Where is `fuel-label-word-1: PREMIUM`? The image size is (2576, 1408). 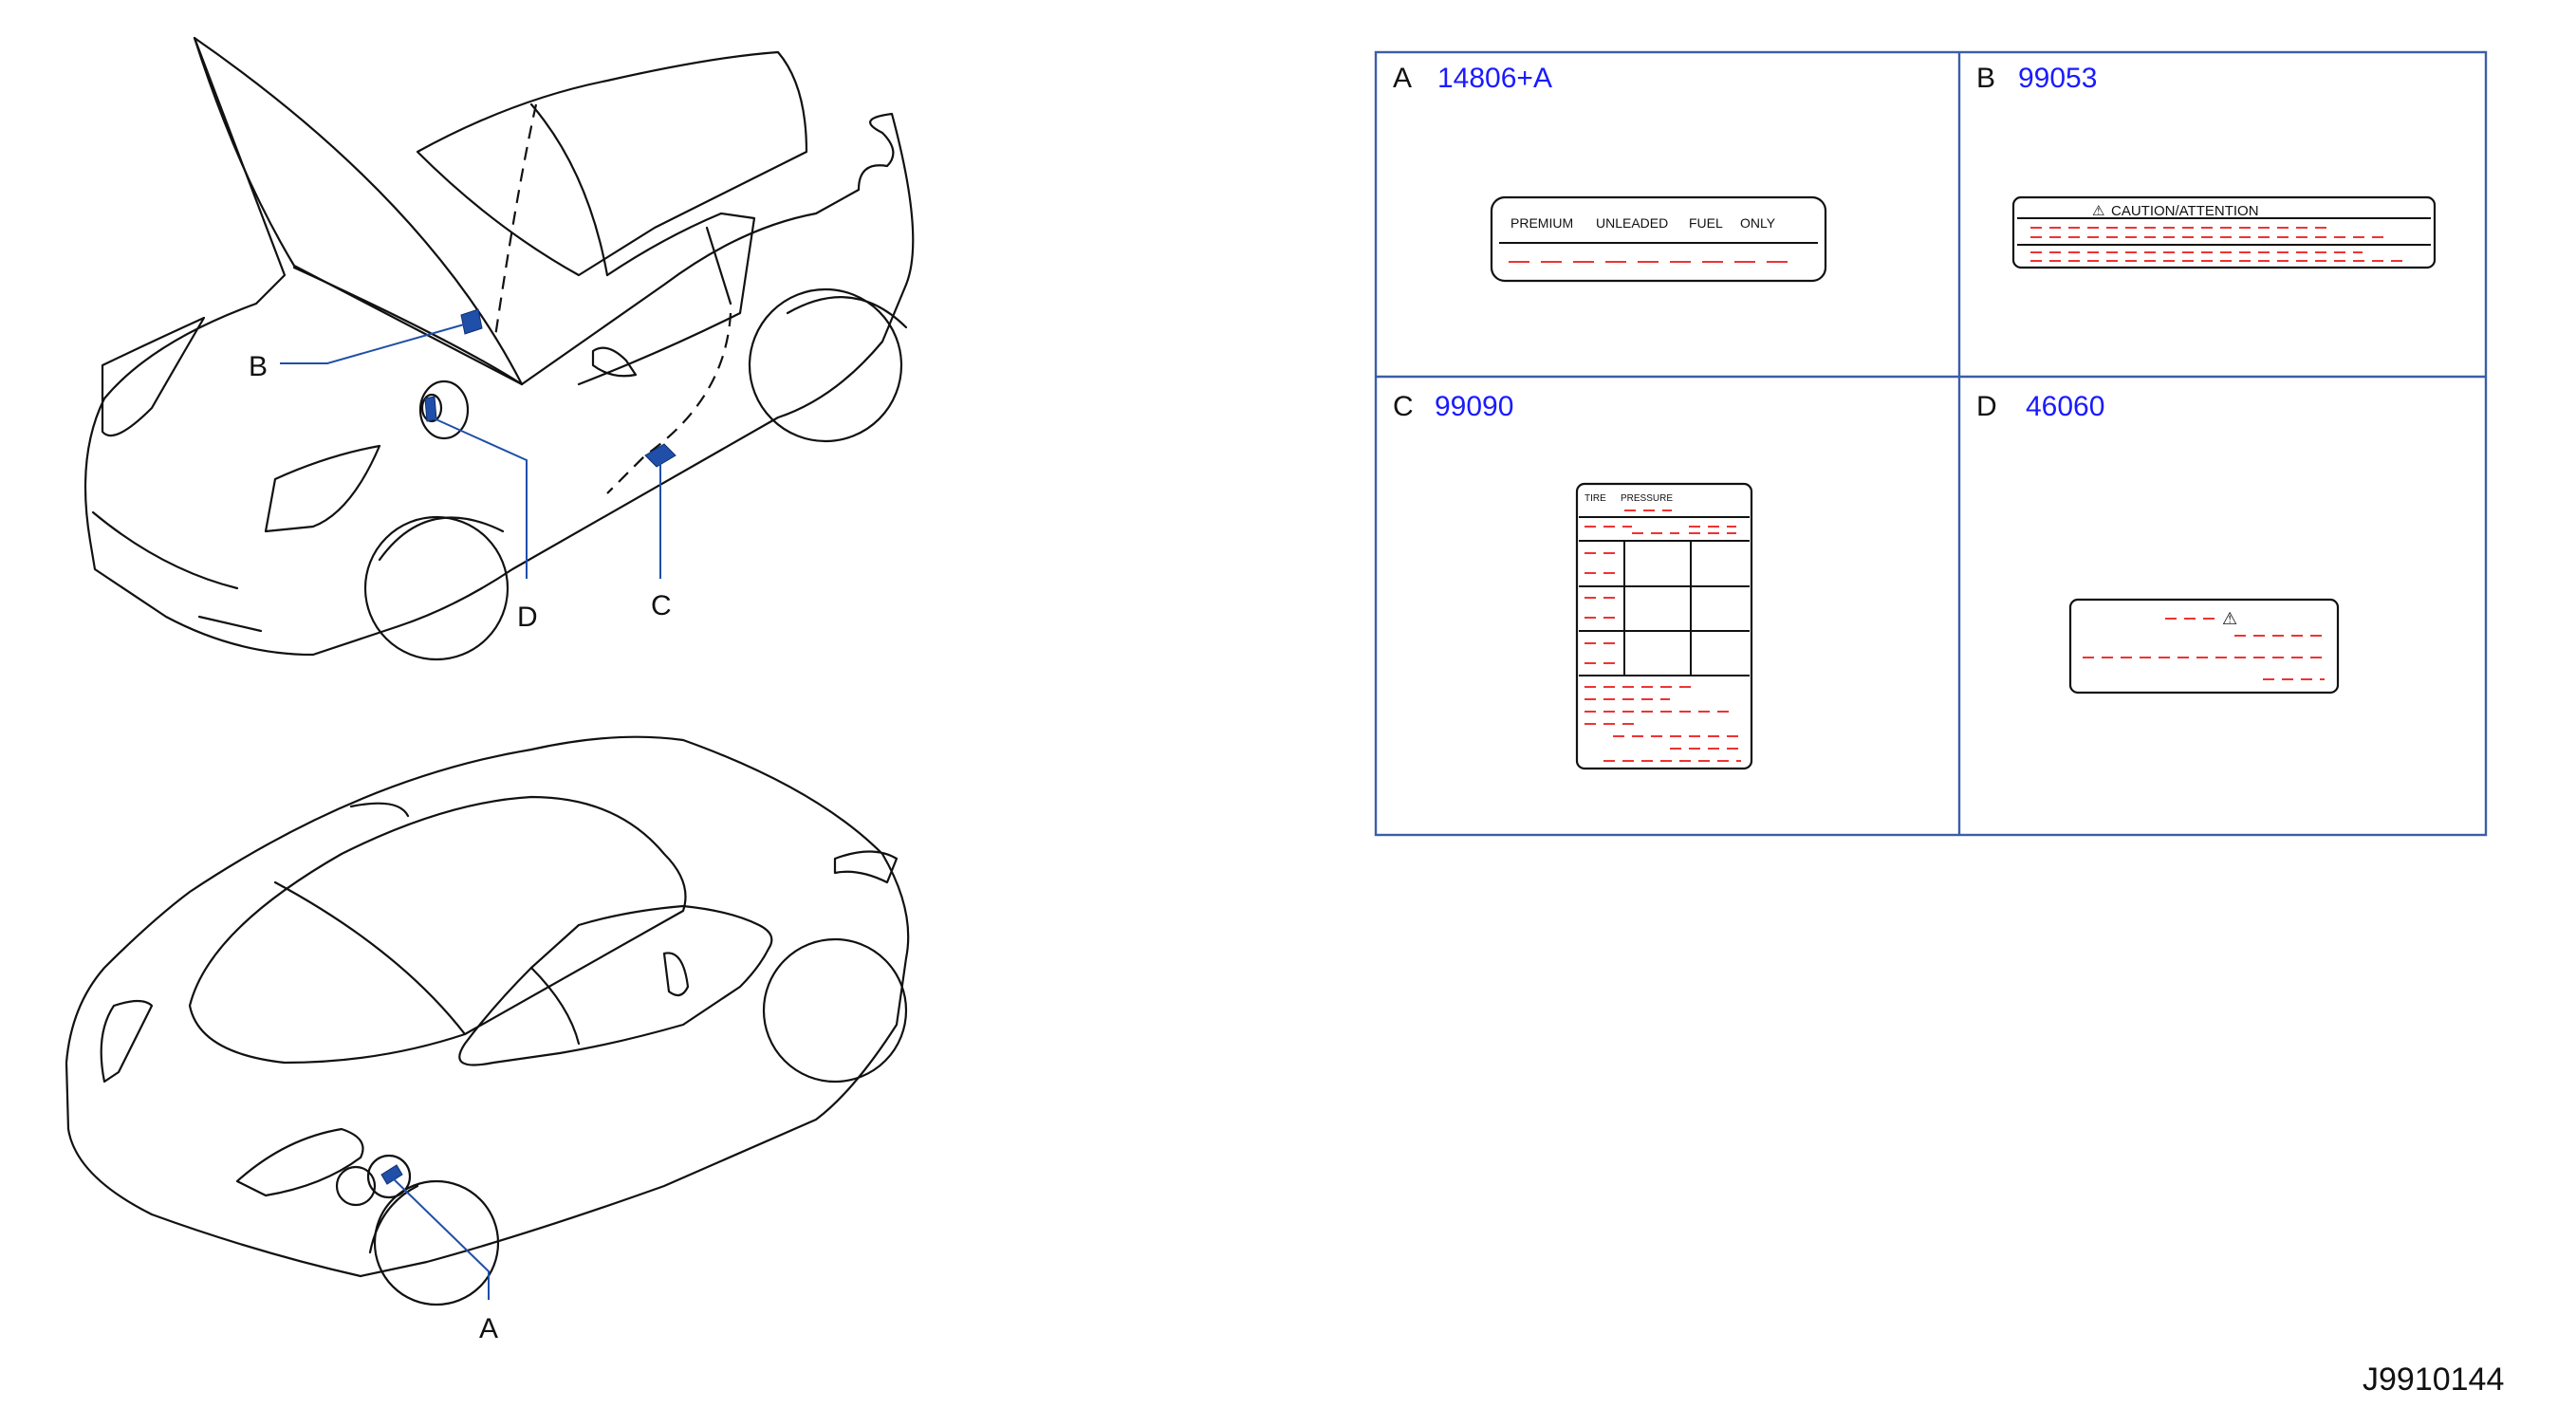 fuel-label-word-1: PREMIUM is located at coordinates (1541, 223).